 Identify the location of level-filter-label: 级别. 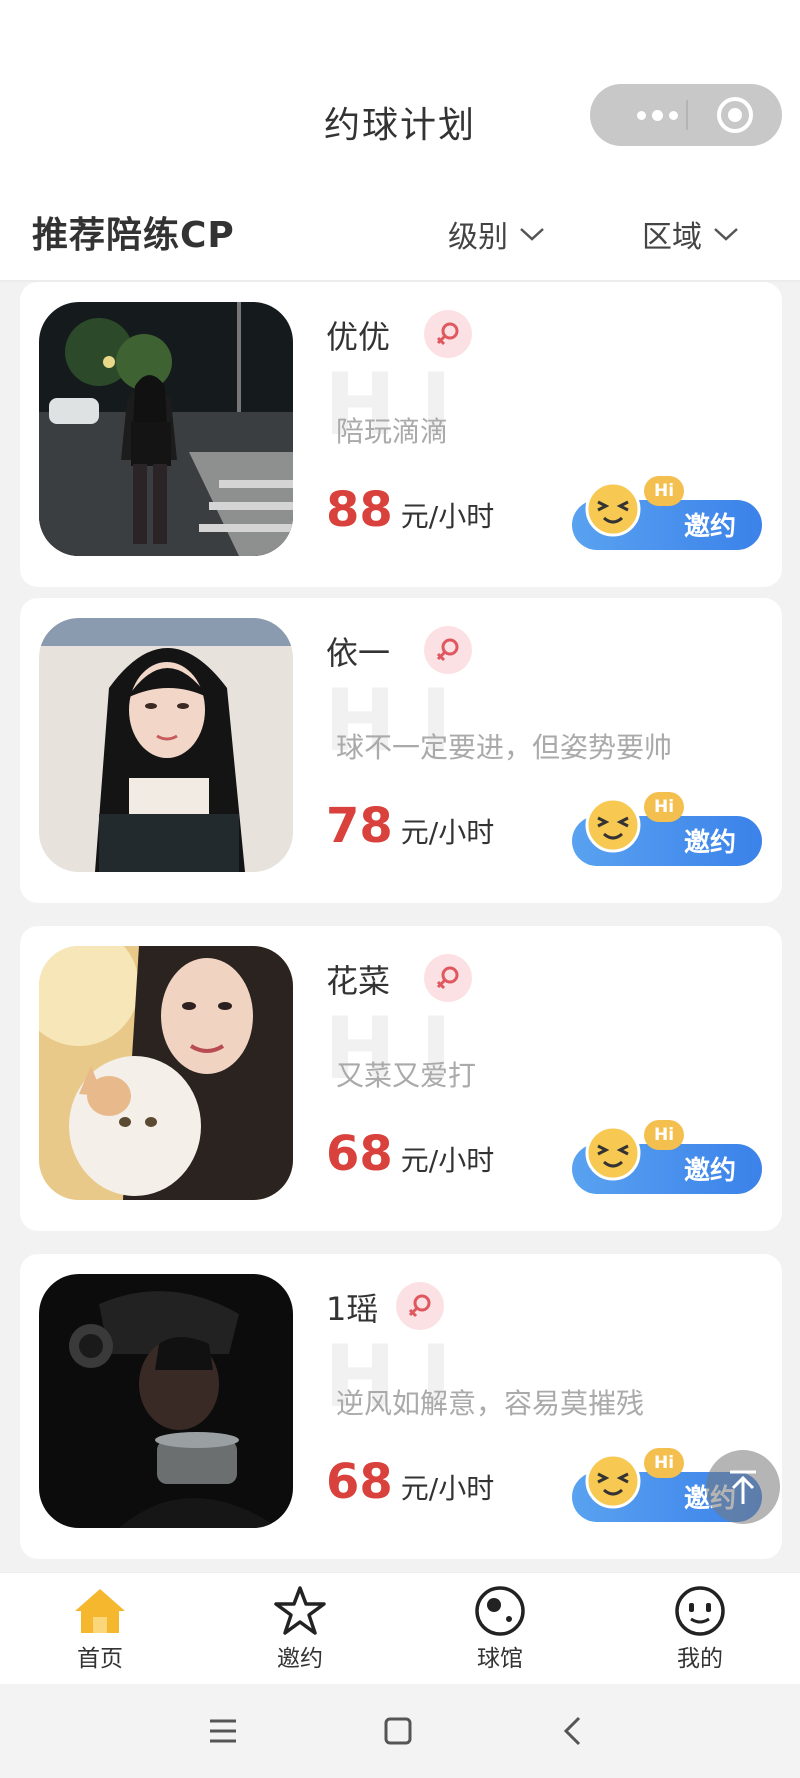
(478, 237).